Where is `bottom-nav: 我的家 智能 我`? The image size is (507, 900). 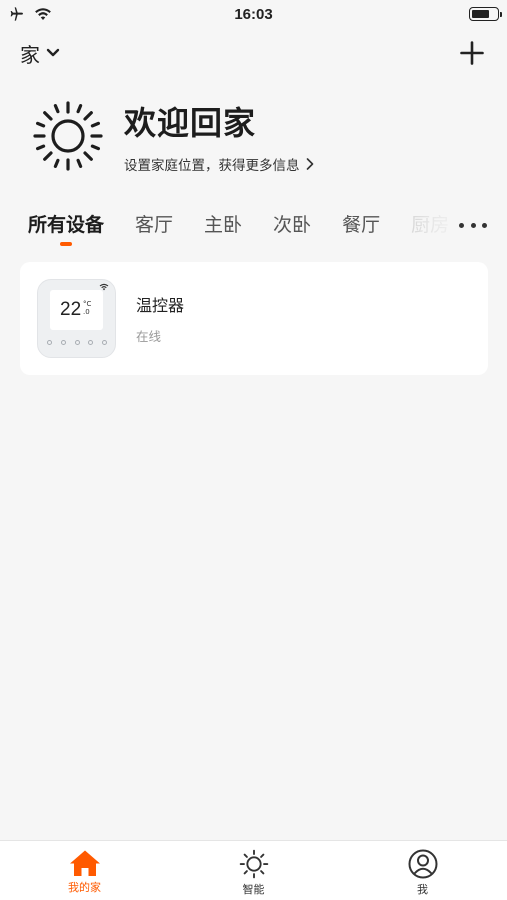
bottom-nav: 我的家 智能 我 is located at coordinates (253, 870).